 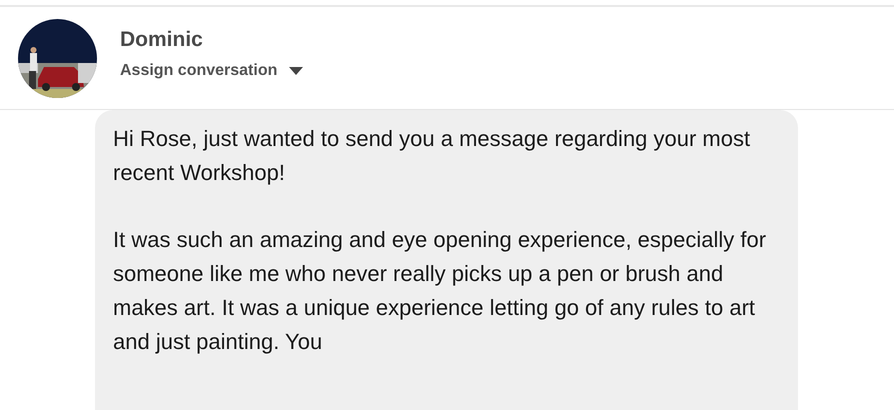 What do you see at coordinates (162, 40) in the screenshot?
I see `contact-name: Dominic` at bounding box center [162, 40].